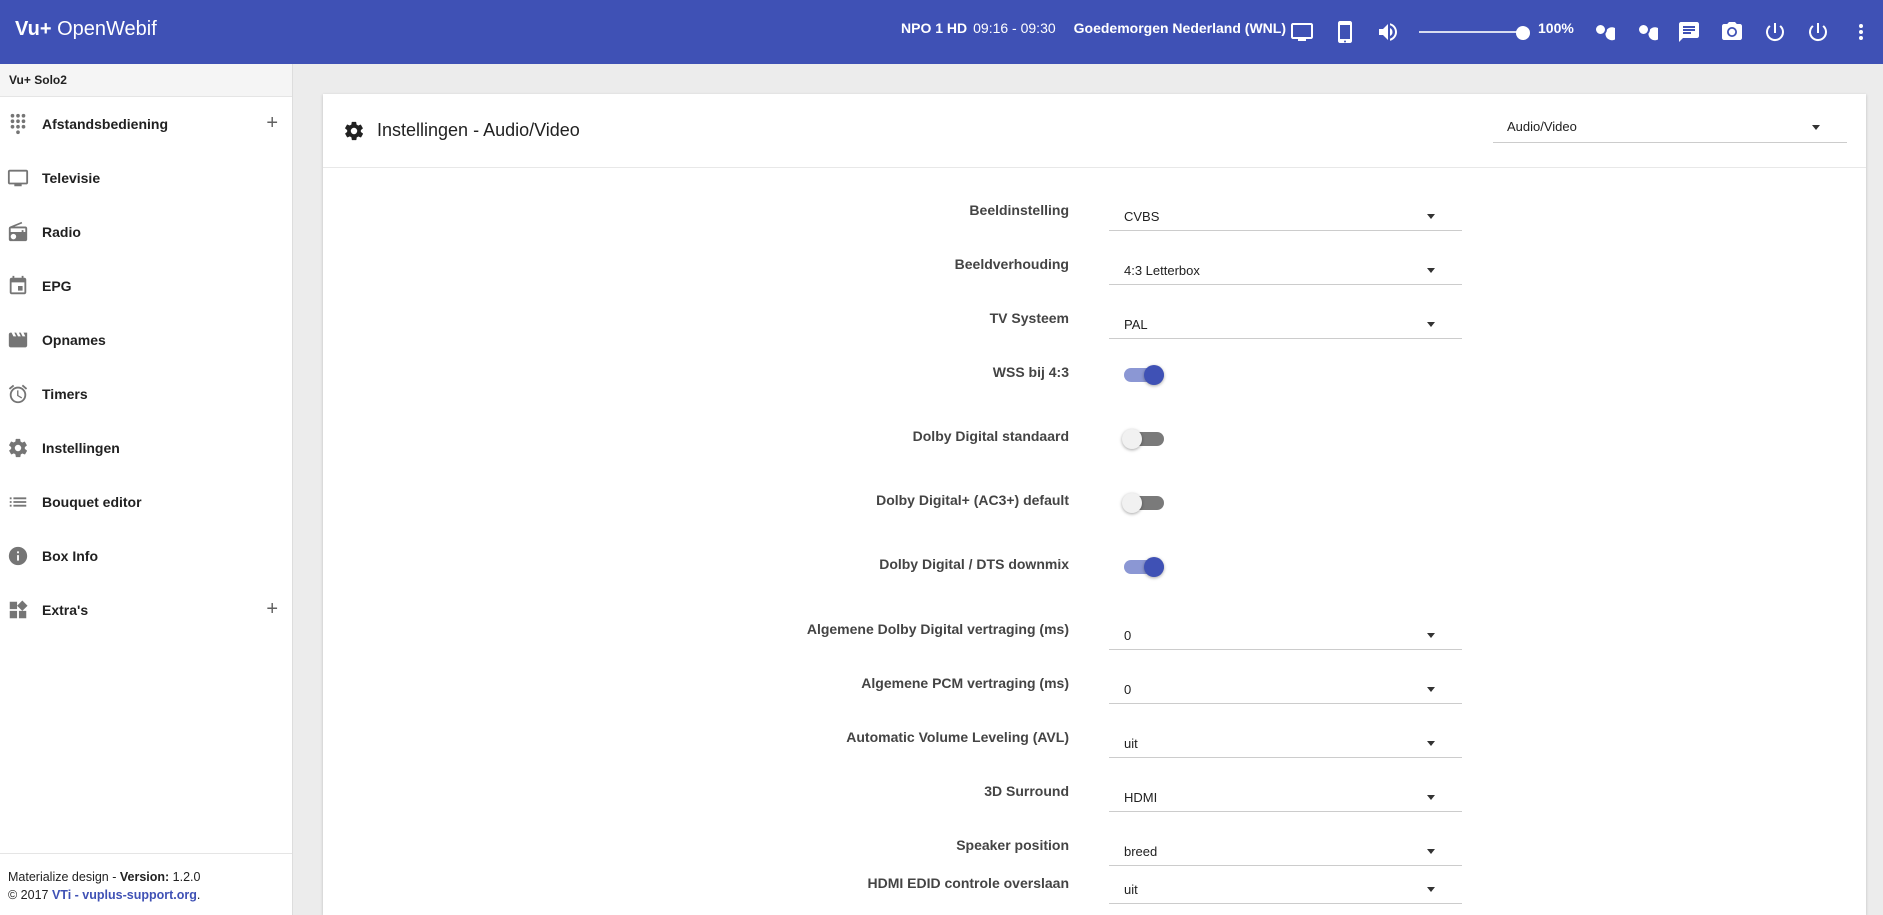 Image resolution: width=1883 pixels, height=915 pixels. What do you see at coordinates (1142, 216) in the screenshot?
I see `select-value: CVBS` at bounding box center [1142, 216].